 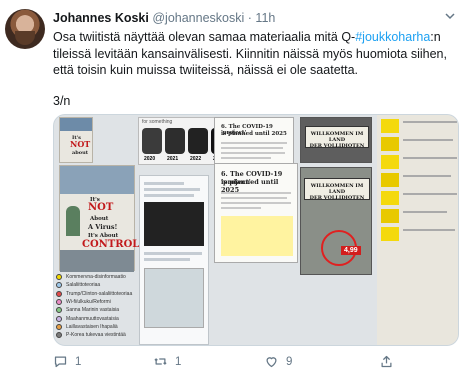 What do you see at coordinates (265, 18) in the screenshot?
I see `tweet-time: 11h` at bounding box center [265, 18].